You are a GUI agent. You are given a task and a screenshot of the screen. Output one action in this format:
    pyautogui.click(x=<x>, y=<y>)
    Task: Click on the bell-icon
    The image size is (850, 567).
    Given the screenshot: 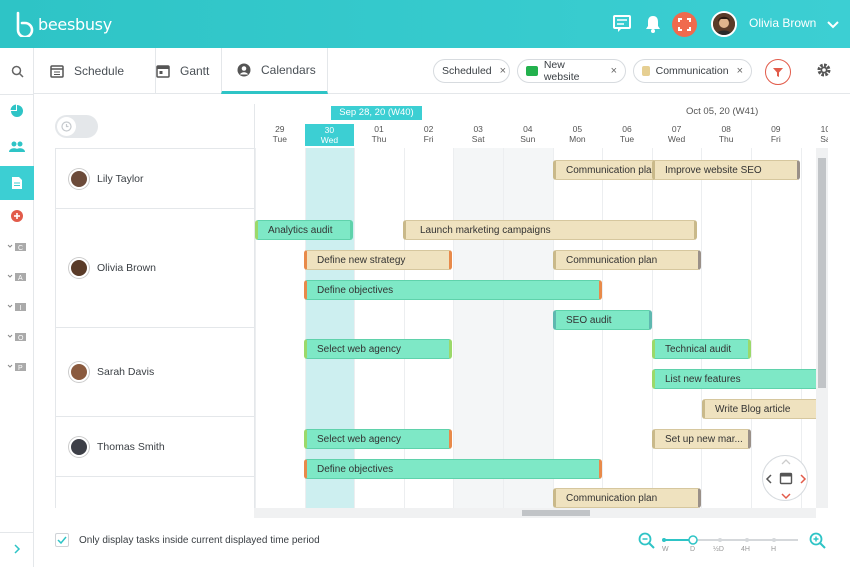 What is the action you would take?
    pyautogui.click(x=653, y=24)
    